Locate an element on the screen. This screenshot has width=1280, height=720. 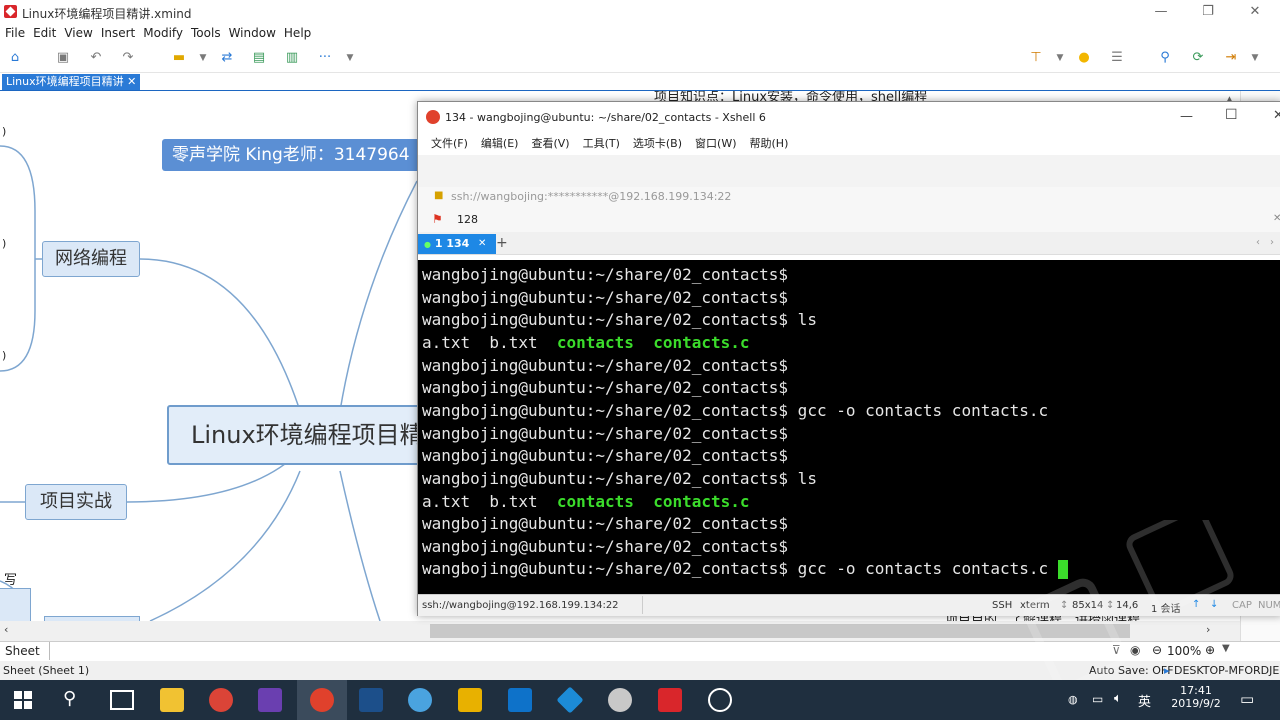
eye-icon: ◉ is located at coordinates (1135, 650).